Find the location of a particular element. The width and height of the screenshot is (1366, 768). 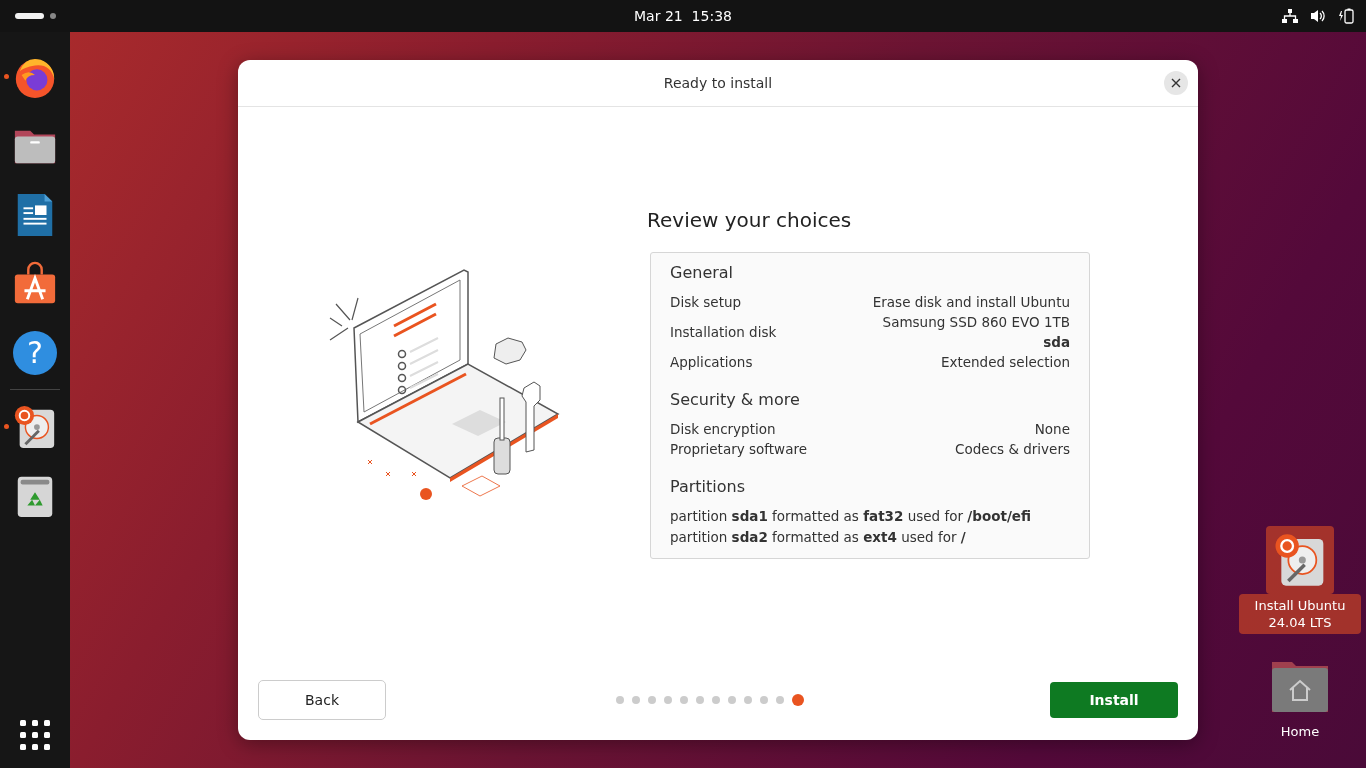

row-label: Applications is located at coordinates (711, 362).